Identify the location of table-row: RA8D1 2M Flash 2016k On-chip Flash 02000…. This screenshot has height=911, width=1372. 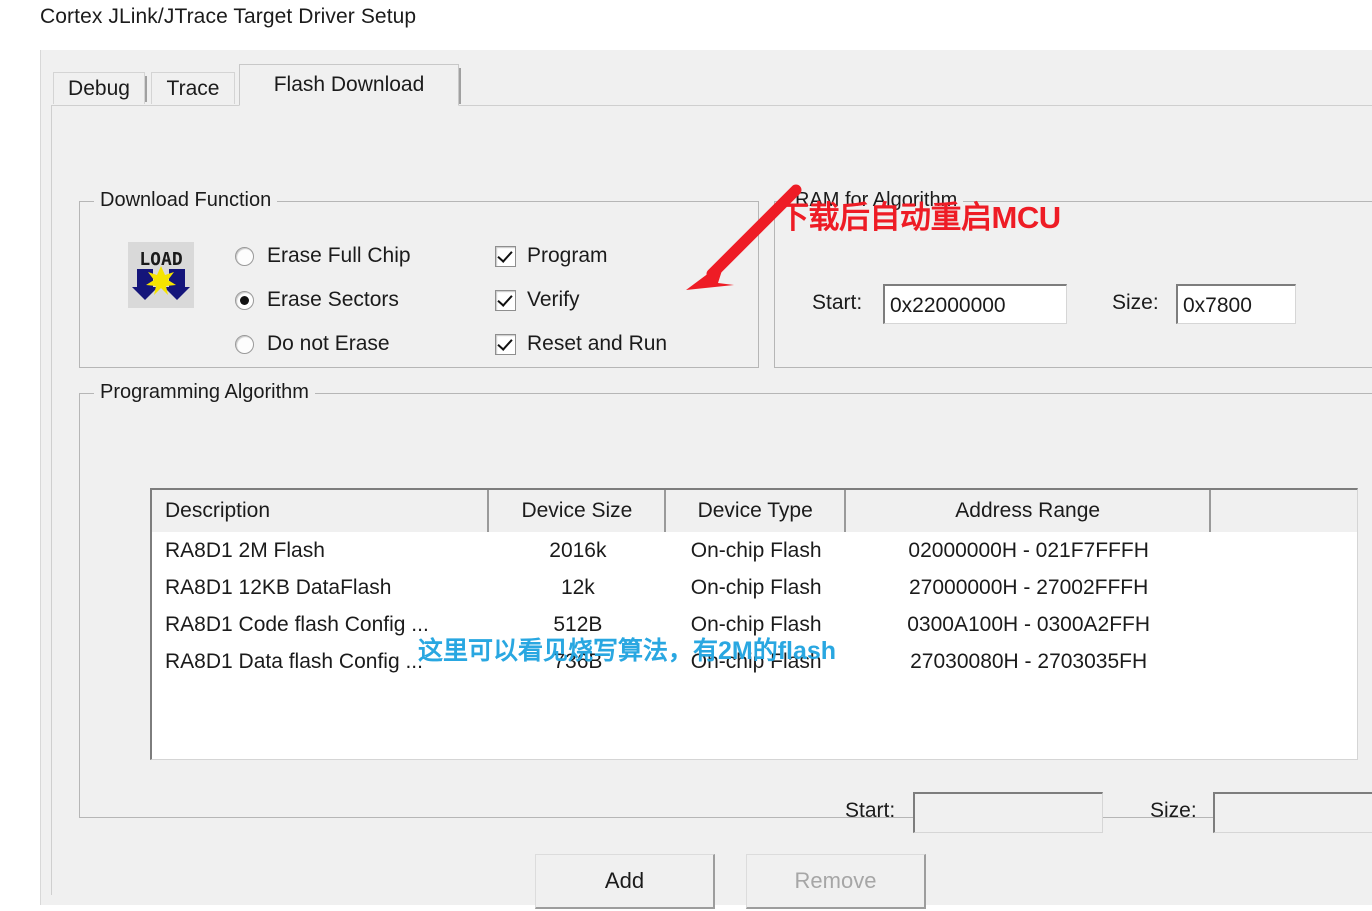
(754, 550).